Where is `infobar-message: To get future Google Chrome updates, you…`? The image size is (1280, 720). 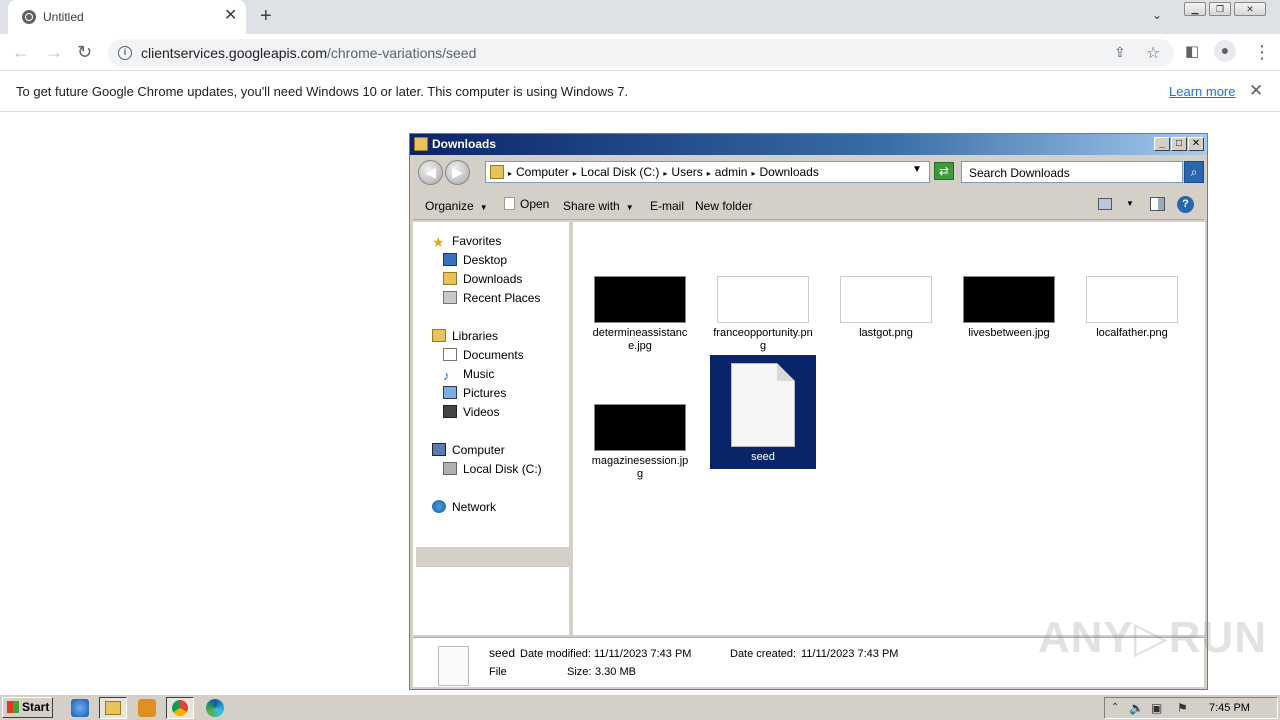
infobar-message: To get future Google Chrome updates, you… is located at coordinates (322, 91).